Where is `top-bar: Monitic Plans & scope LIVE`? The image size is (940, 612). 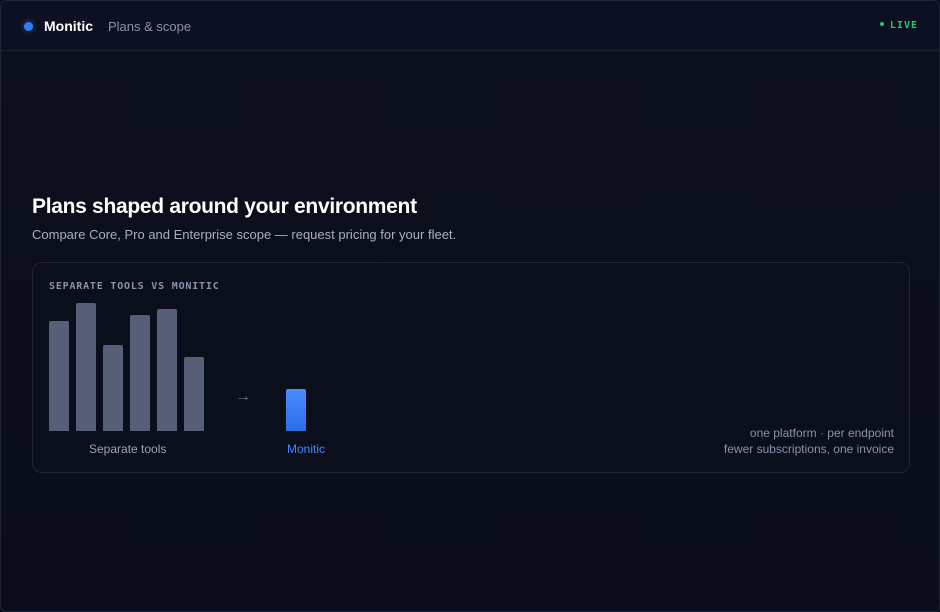 top-bar: Monitic Plans & scope LIVE is located at coordinates (470, 26).